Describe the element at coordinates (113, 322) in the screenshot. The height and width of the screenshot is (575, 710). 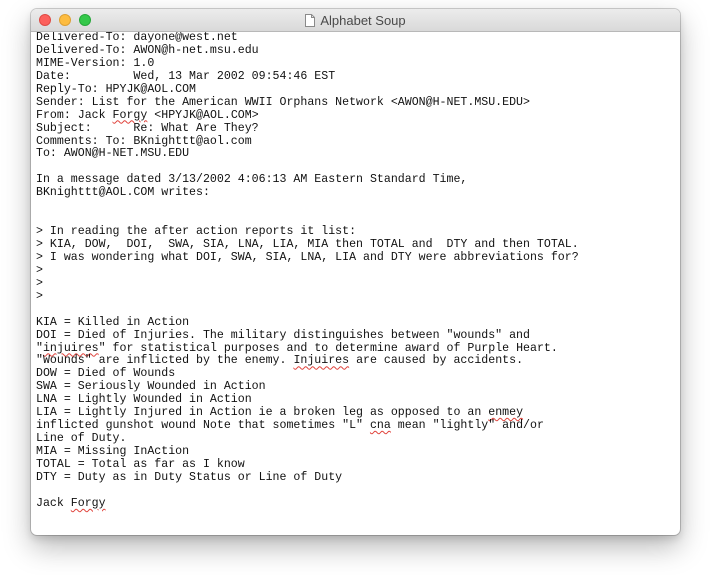
I see `email-line: KIA = Killed in Action` at that location.